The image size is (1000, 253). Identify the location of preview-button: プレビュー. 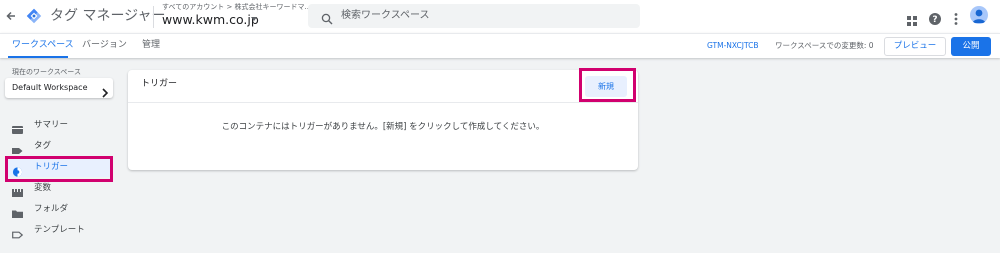
(915, 46).